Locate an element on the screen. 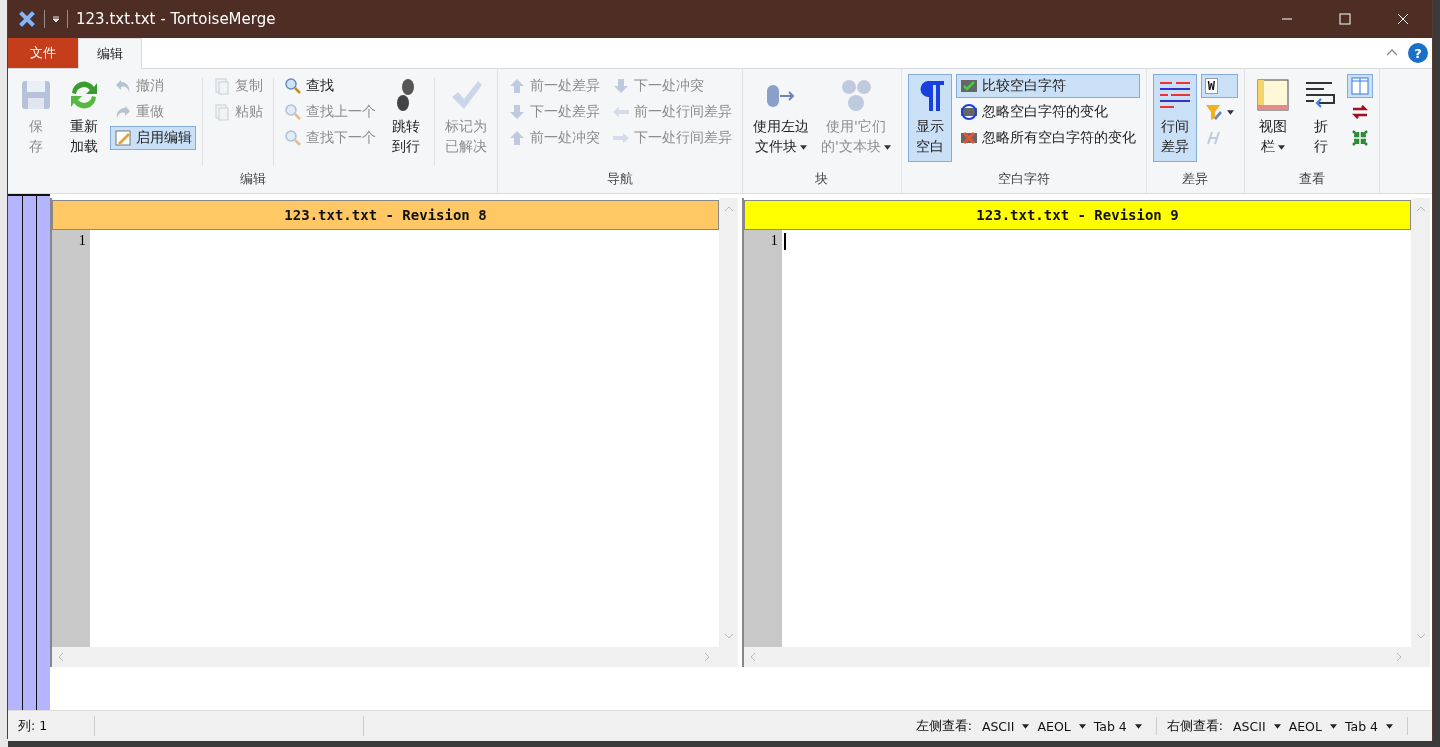  ribbon-button: 重新 加载 is located at coordinates (84, 118).